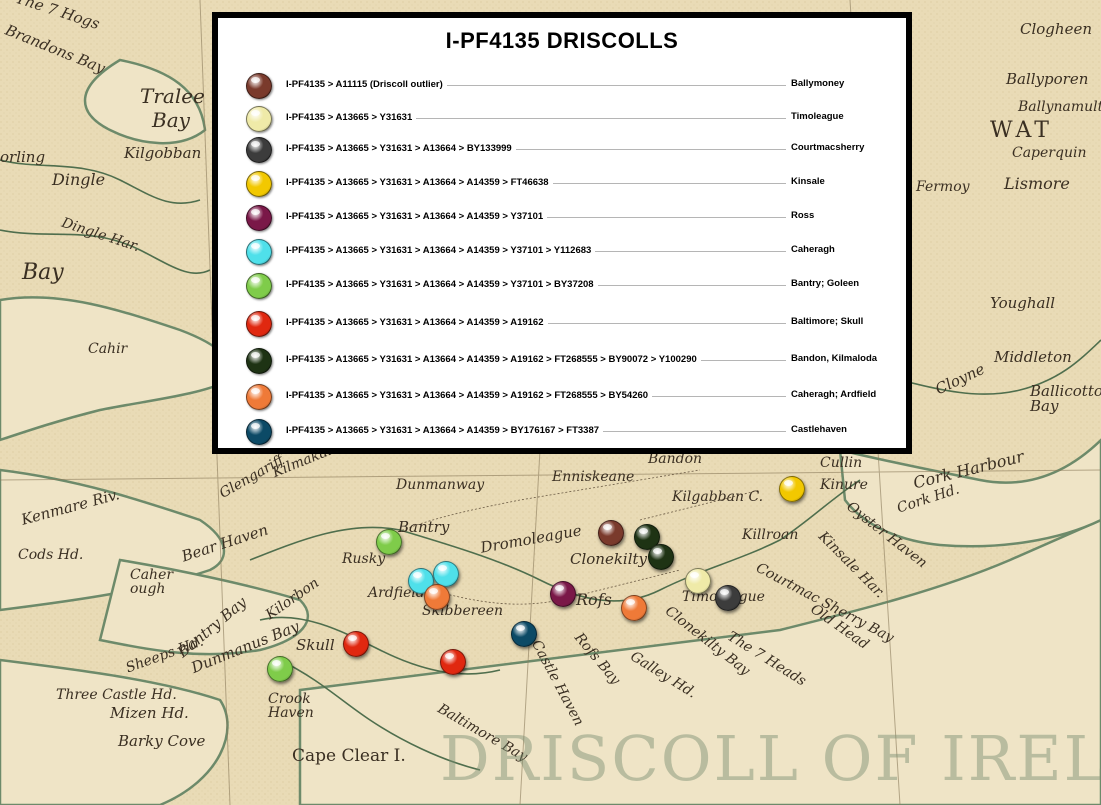  I want to click on legend-place: Timoleague, so click(816, 116).